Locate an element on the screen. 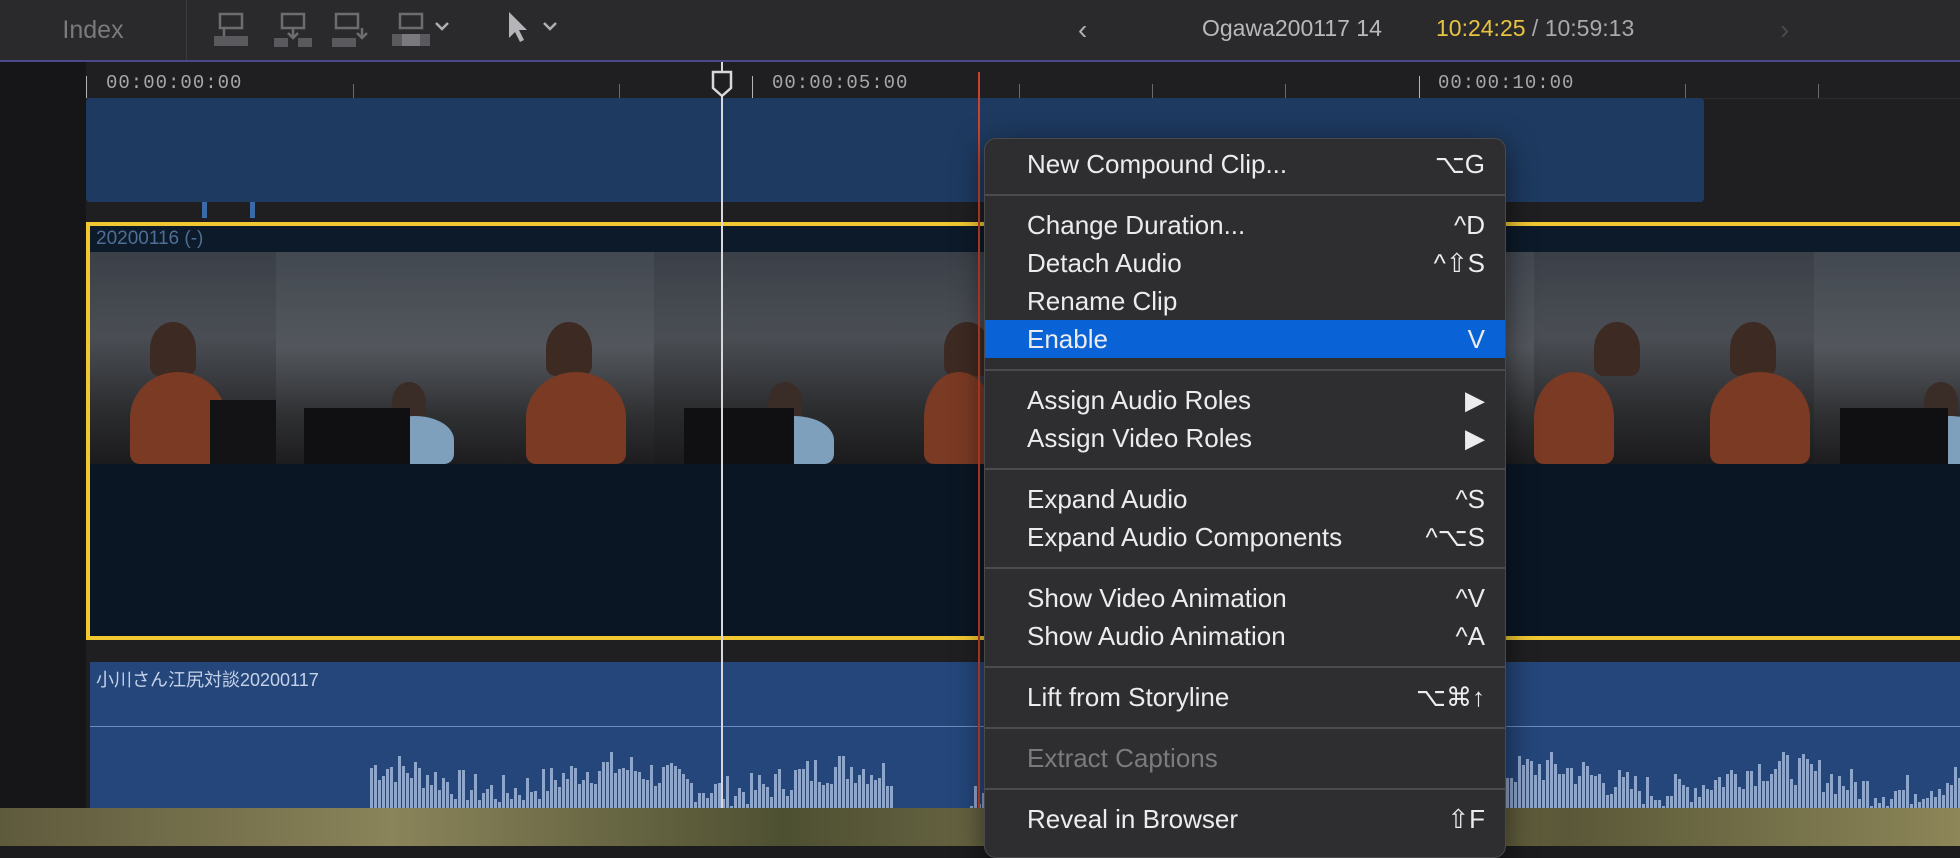 This screenshot has height=858, width=1960. viewer-background-strip is located at coordinates (980, 827).